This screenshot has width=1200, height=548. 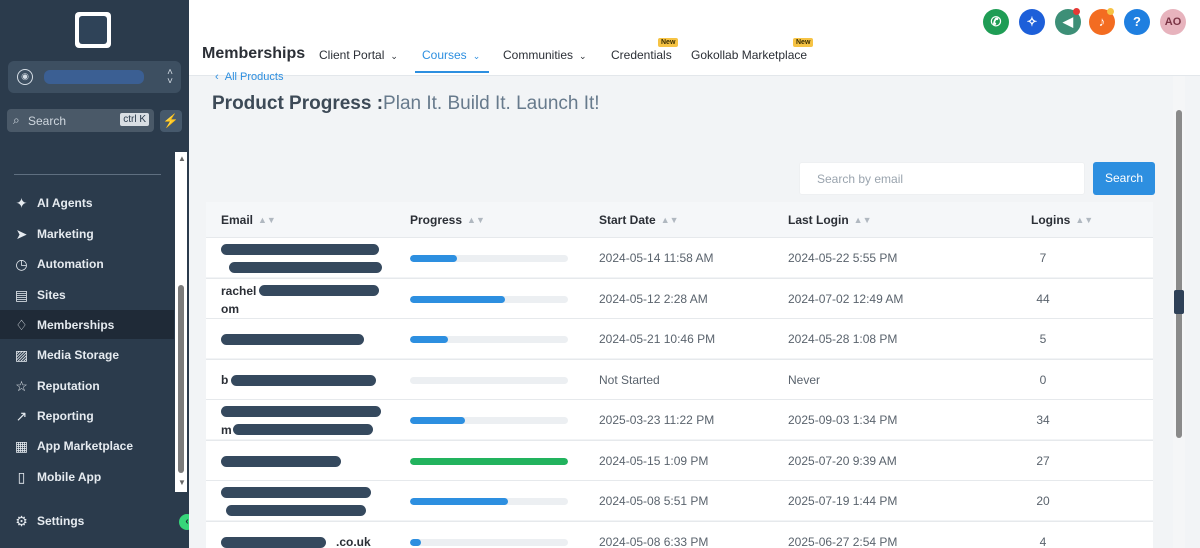 What do you see at coordinates (804, 379) in the screenshot?
I see `last-login-cell: Never` at bounding box center [804, 379].